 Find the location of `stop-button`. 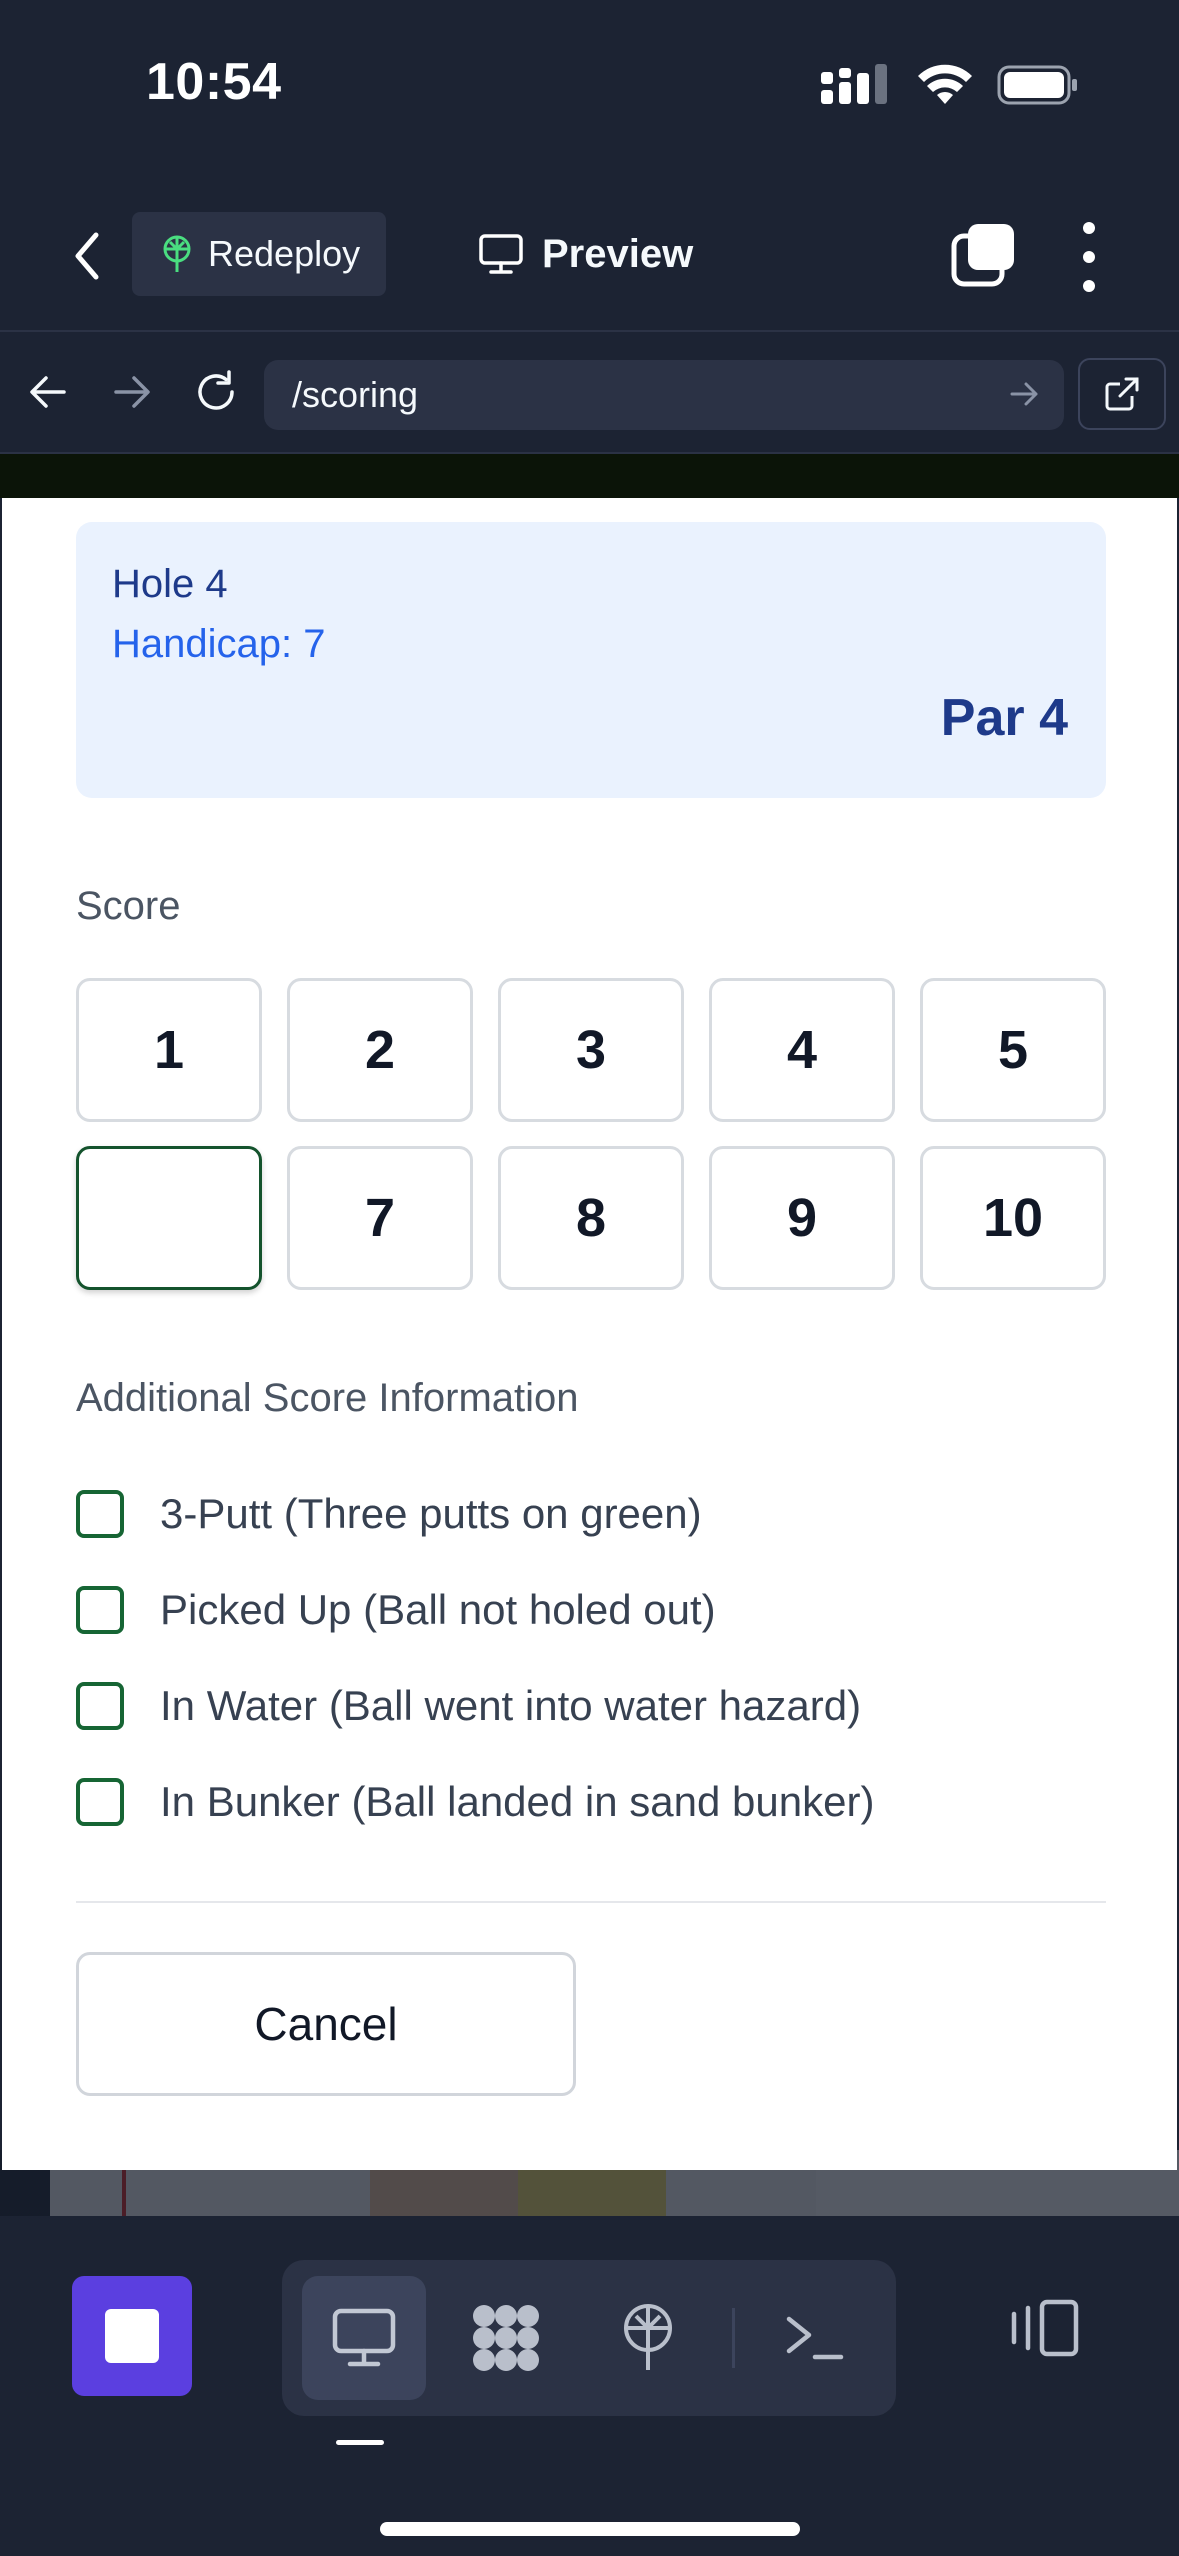

stop-button is located at coordinates (132, 2336).